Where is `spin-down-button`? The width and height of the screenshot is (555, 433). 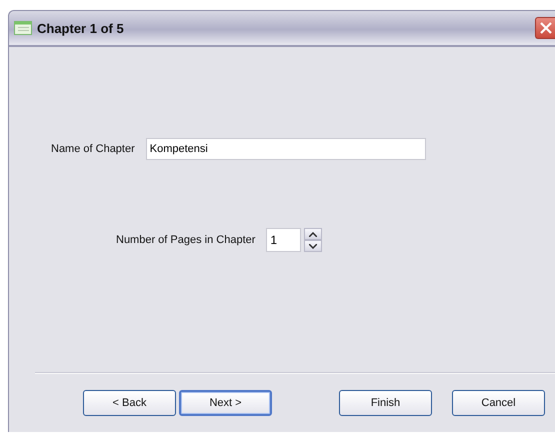 spin-down-button is located at coordinates (313, 246).